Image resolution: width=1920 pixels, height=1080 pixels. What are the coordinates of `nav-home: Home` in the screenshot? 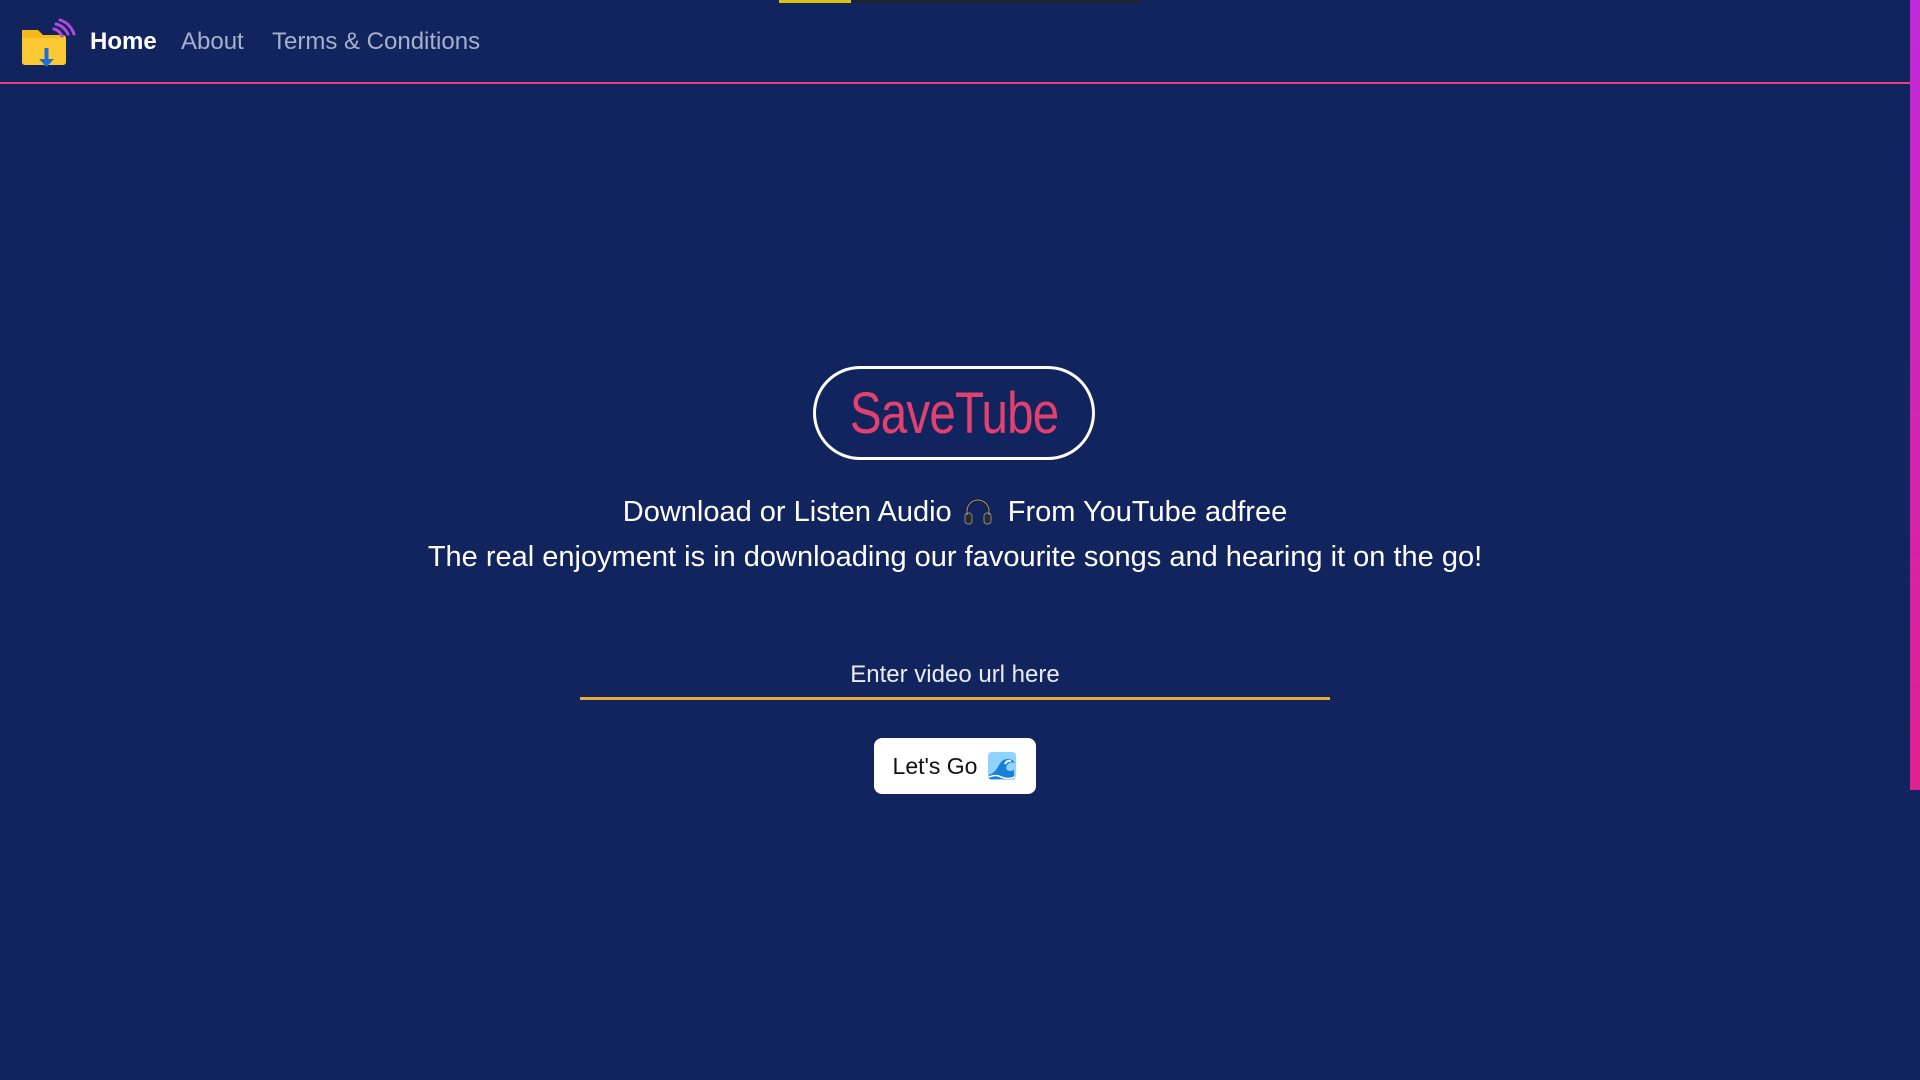 It's located at (123, 42).